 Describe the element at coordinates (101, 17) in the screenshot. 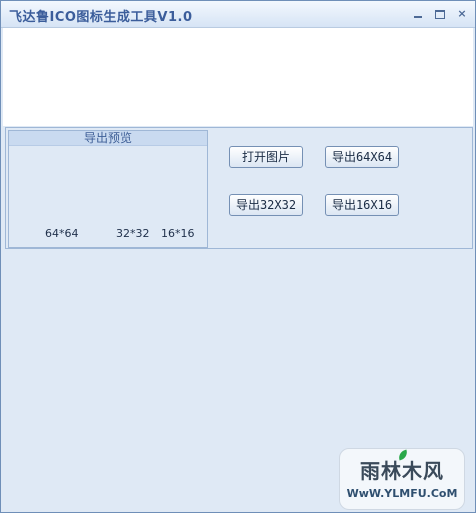

I see `window-title: 飞达鲁ICO图标生成工具V1.0` at that location.